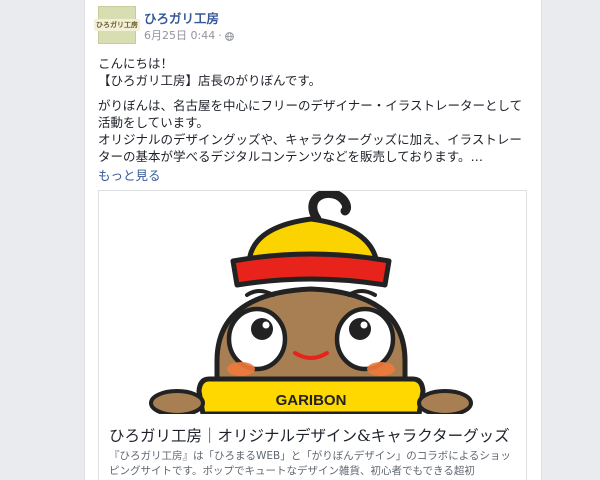  I want to click on avatar-logo-text: ひろガリ工房, so click(117, 25).